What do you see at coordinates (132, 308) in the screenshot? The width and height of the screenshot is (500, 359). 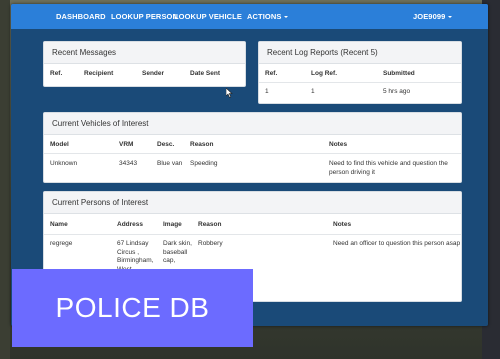 I see `police-db-banner: POLICE DB` at bounding box center [132, 308].